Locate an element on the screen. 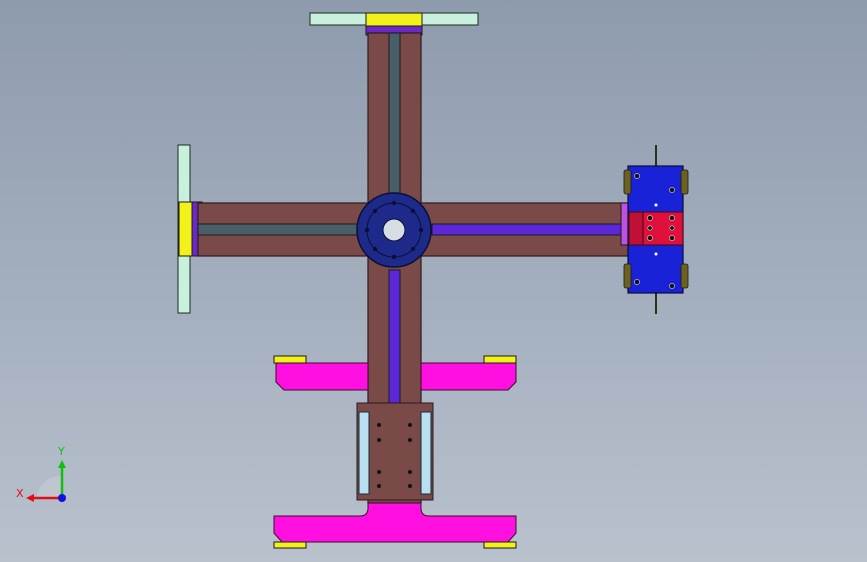  x-axis-label: X is located at coordinates (20, 493).